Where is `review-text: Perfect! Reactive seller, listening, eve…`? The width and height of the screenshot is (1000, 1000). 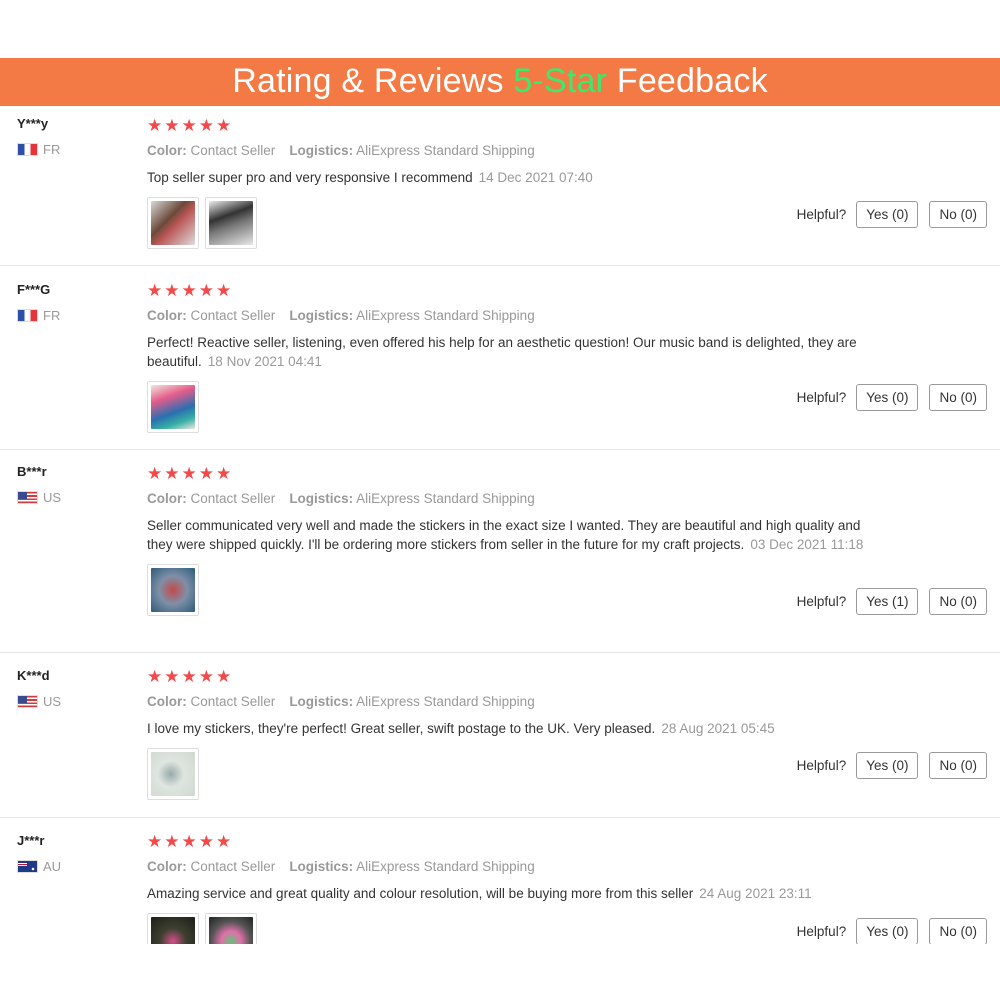 review-text: Perfect! Reactive seller, listening, eve… is located at coordinates (517, 352).